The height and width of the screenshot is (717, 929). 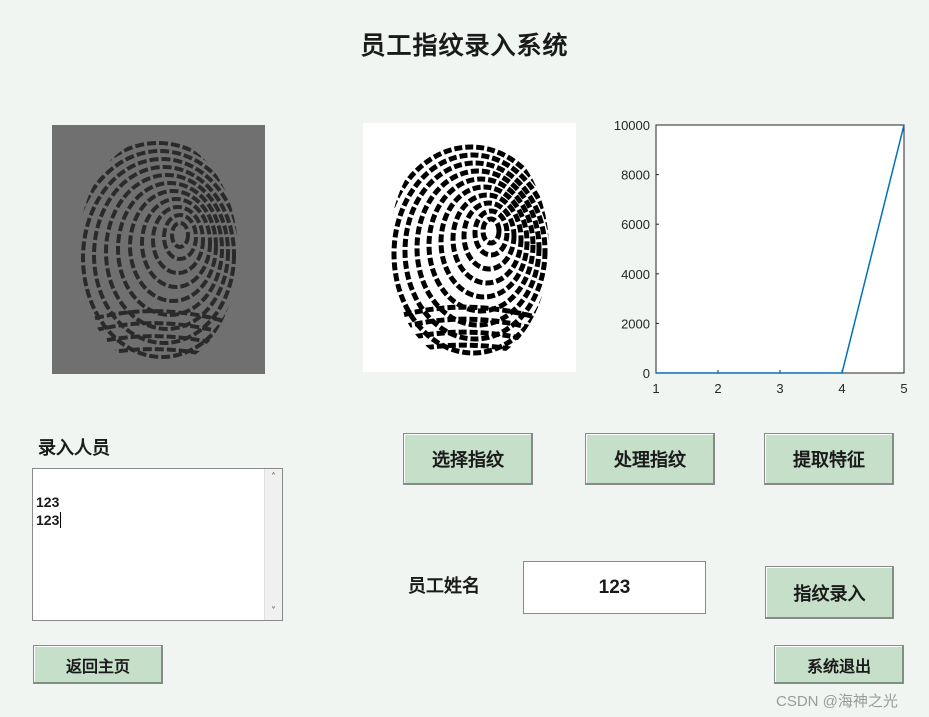 I want to click on y-tick-label: 0, so click(x=646, y=373).